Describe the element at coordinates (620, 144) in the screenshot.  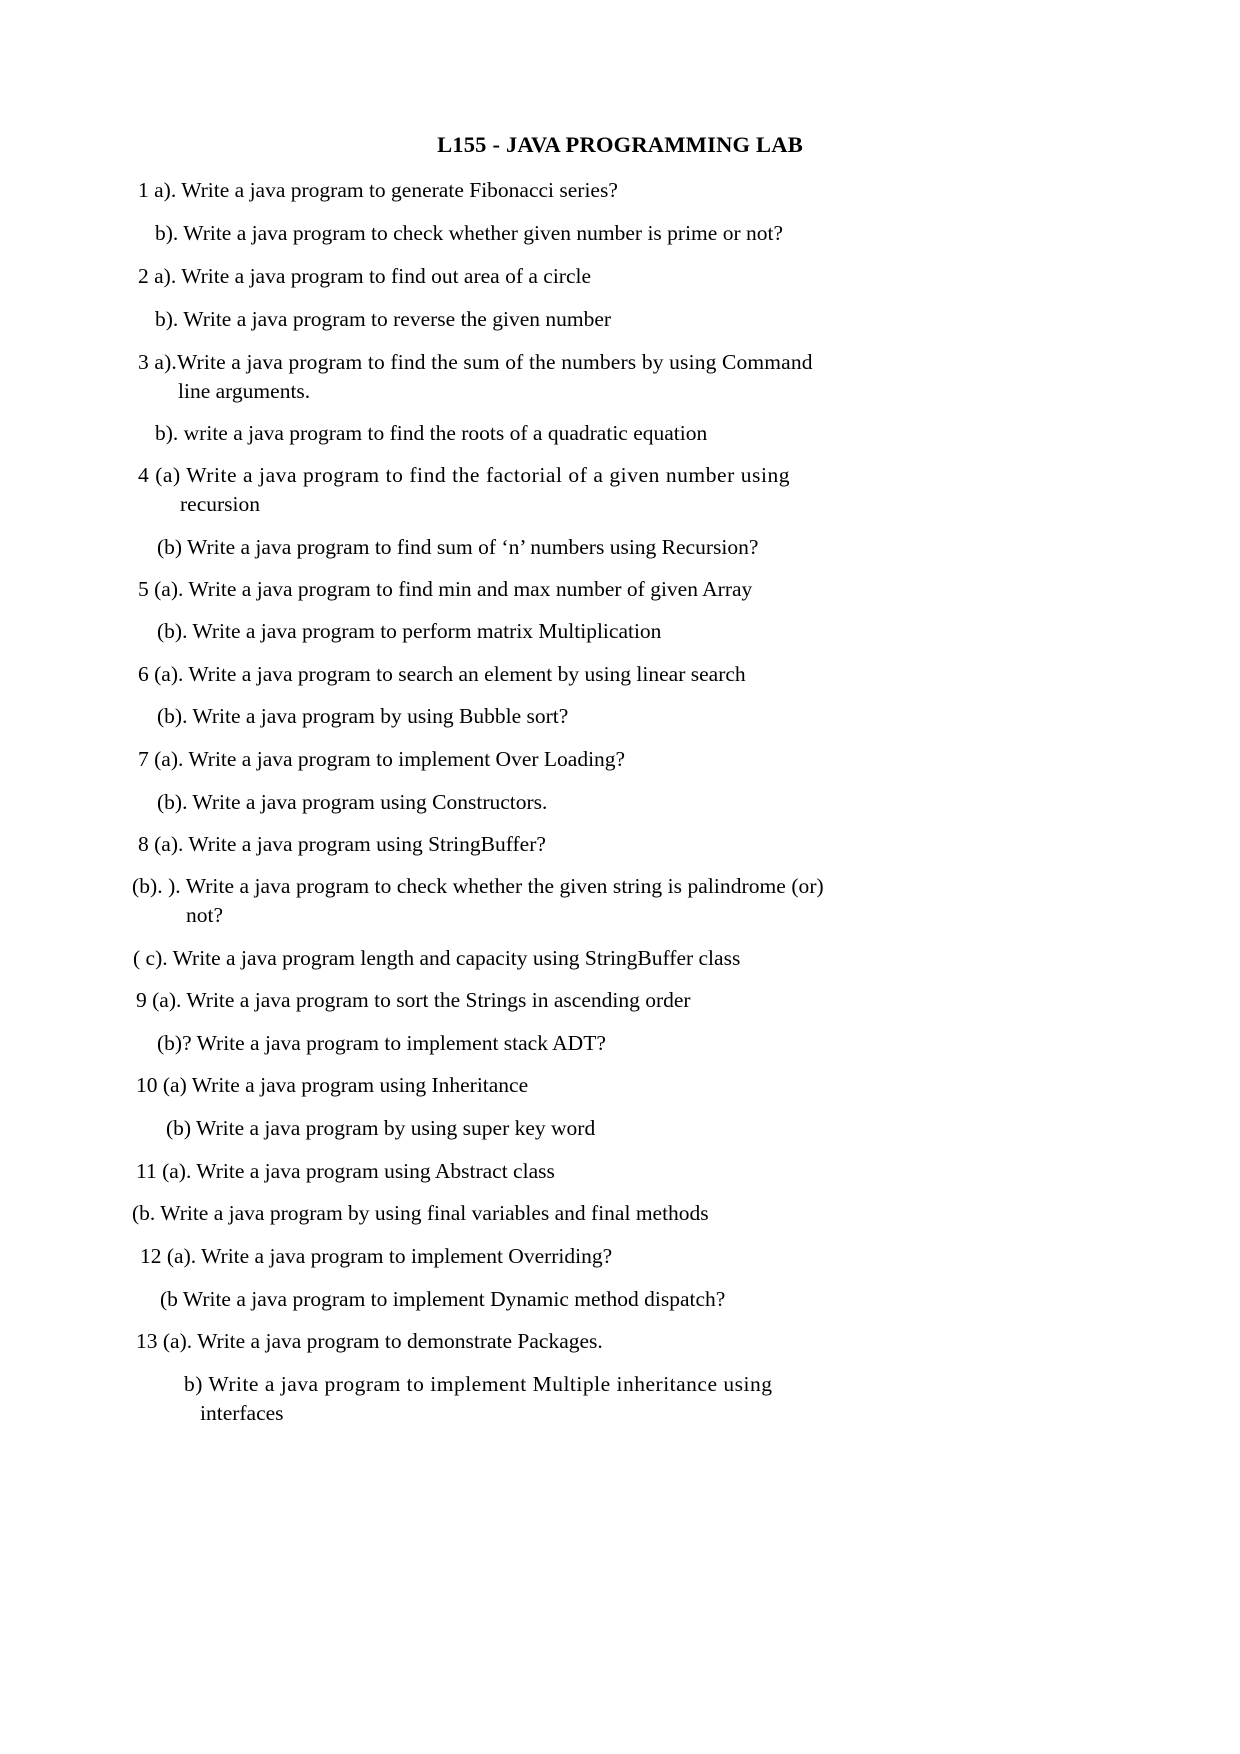
I see `page-title: L155 - JAVA PROGRAMMING LAB` at that location.